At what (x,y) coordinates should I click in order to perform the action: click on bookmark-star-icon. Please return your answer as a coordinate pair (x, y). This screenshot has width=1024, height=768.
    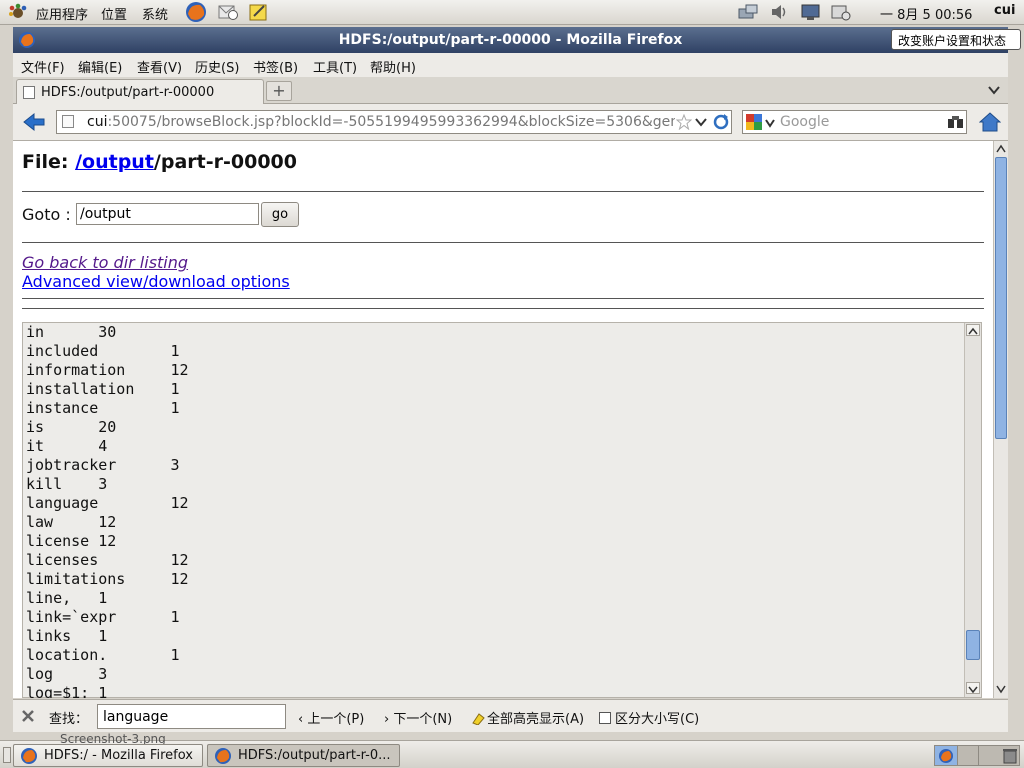
    Looking at the image, I should click on (684, 122).